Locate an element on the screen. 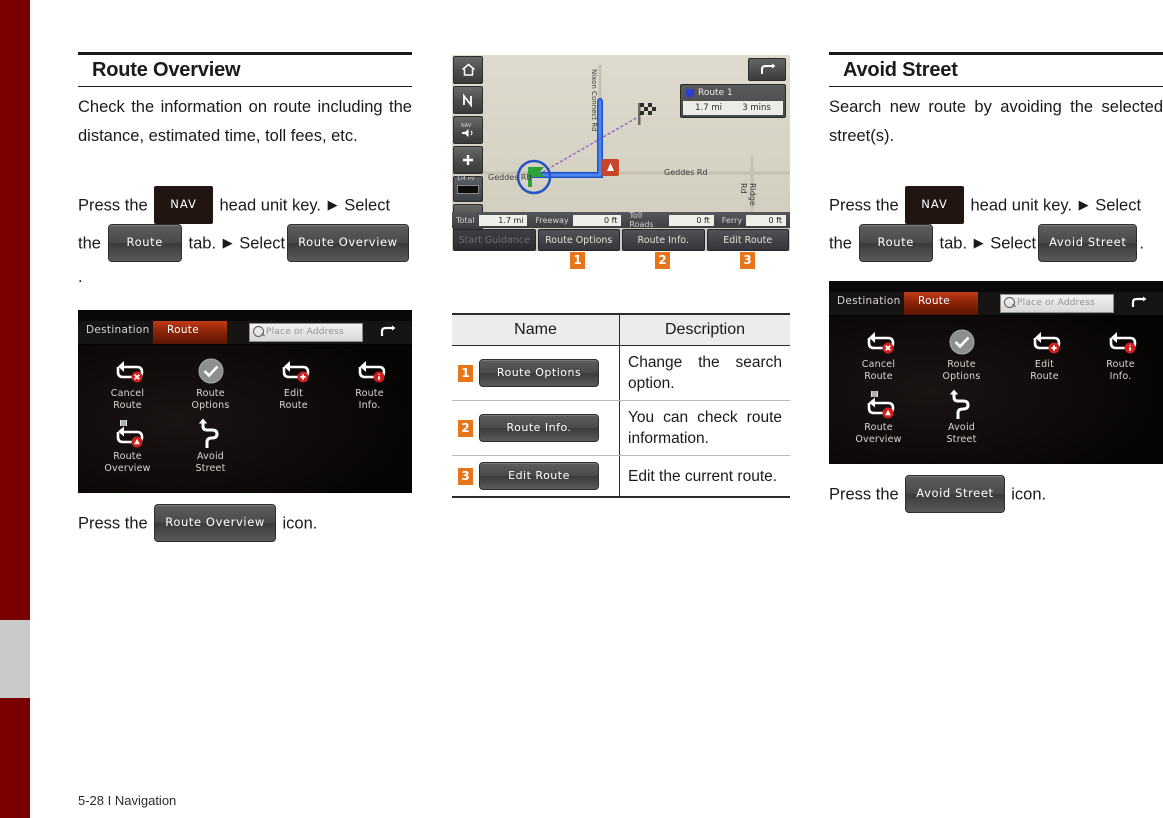 The height and width of the screenshot is (818, 1163). start-guidance-button: Start Guidance is located at coordinates (494, 240).